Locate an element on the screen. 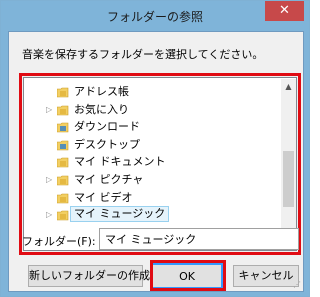  close-button: ✕ is located at coordinates (284, 11).